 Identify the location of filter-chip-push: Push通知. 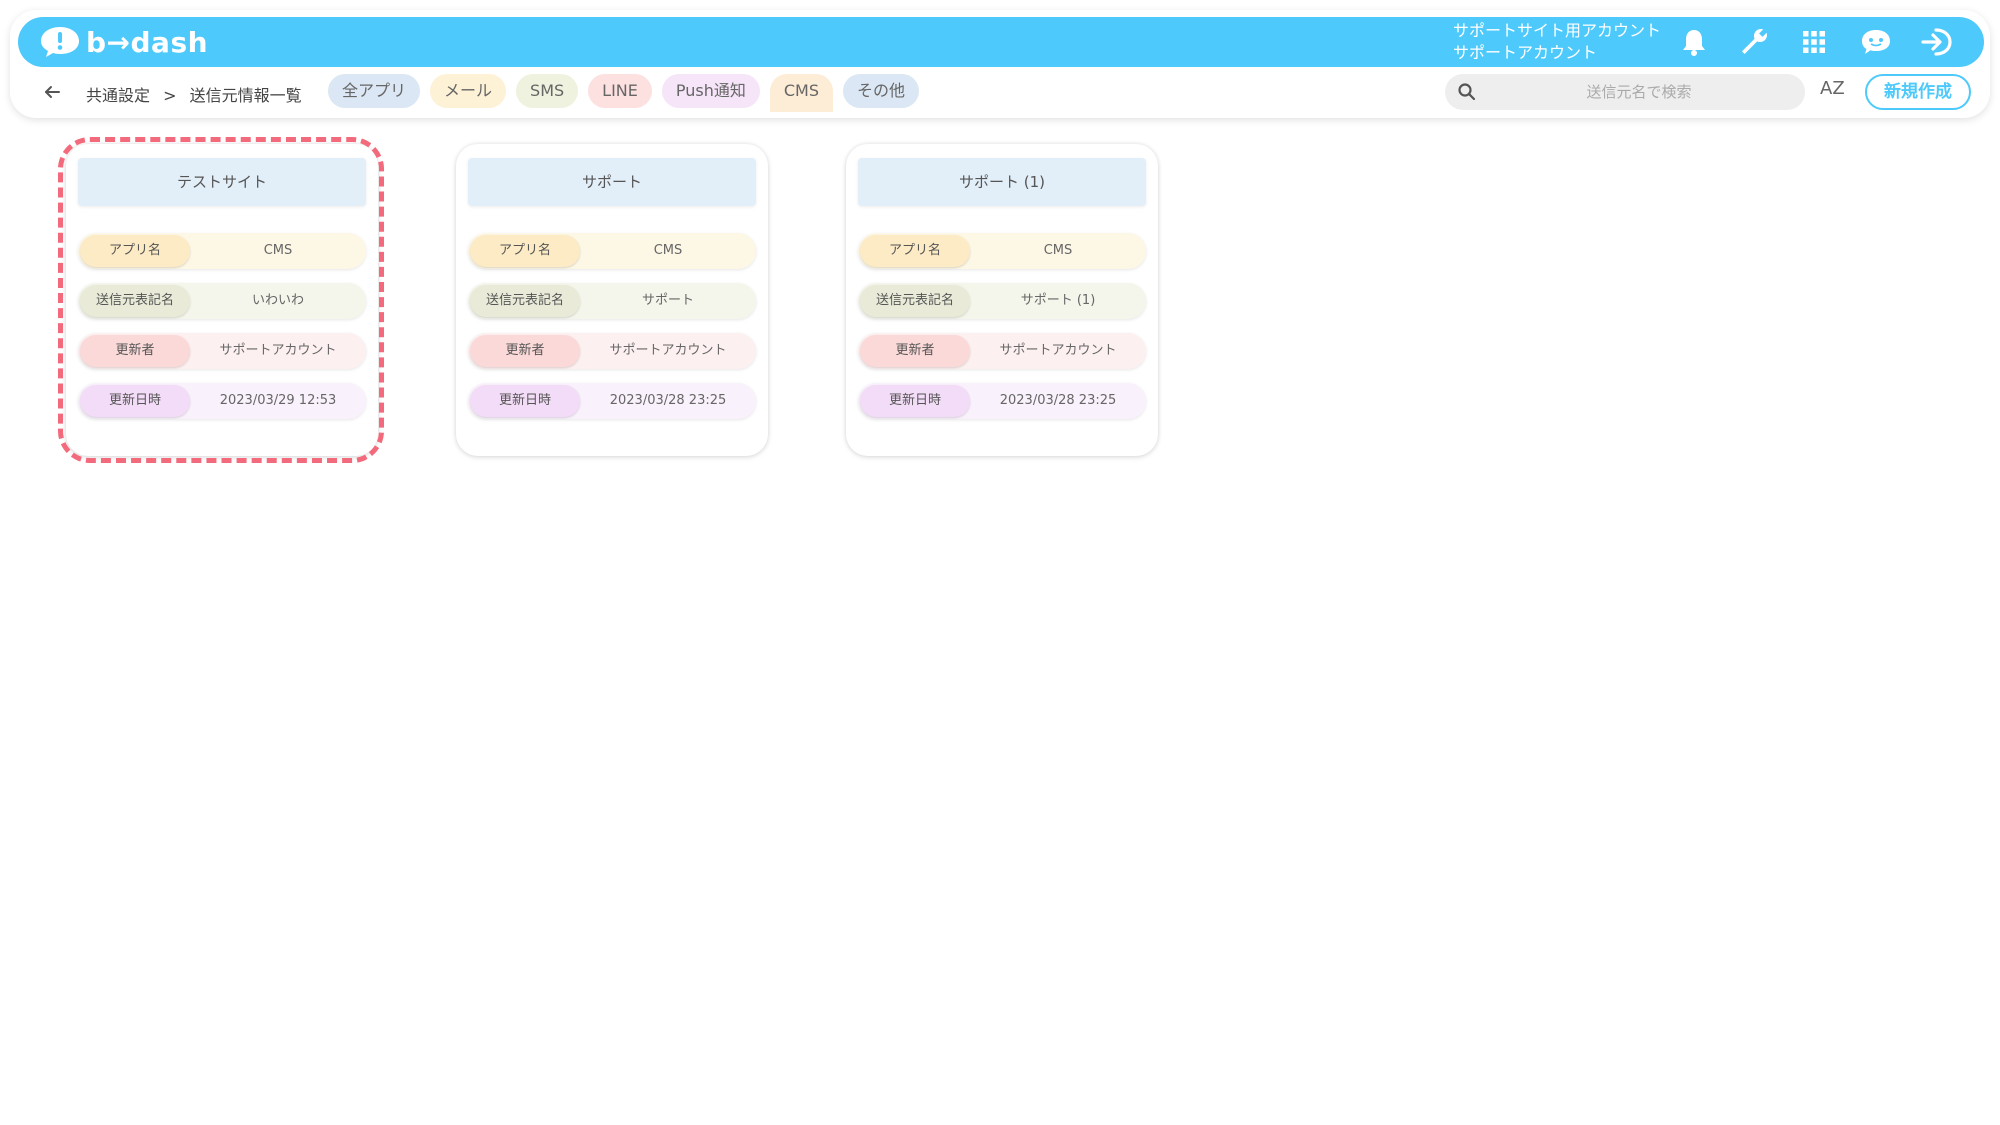
(710, 91).